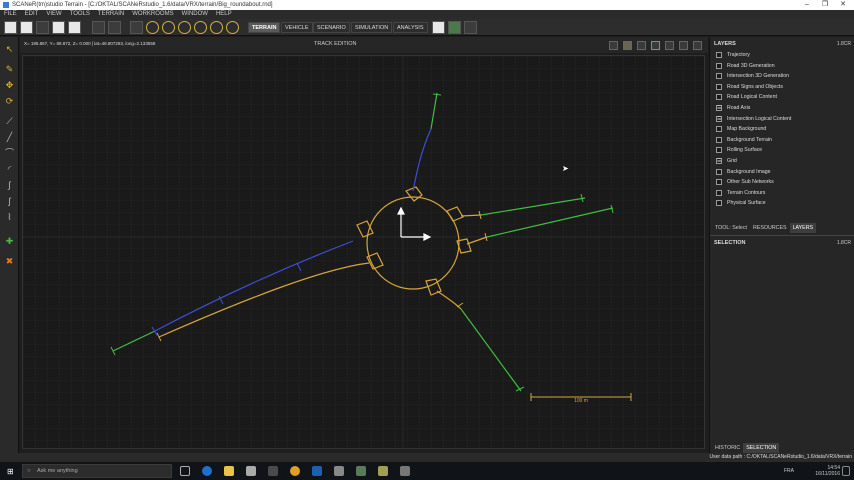  What do you see at coordinates (184, 27) in the screenshot?
I see `zoom-out-icon` at bounding box center [184, 27].